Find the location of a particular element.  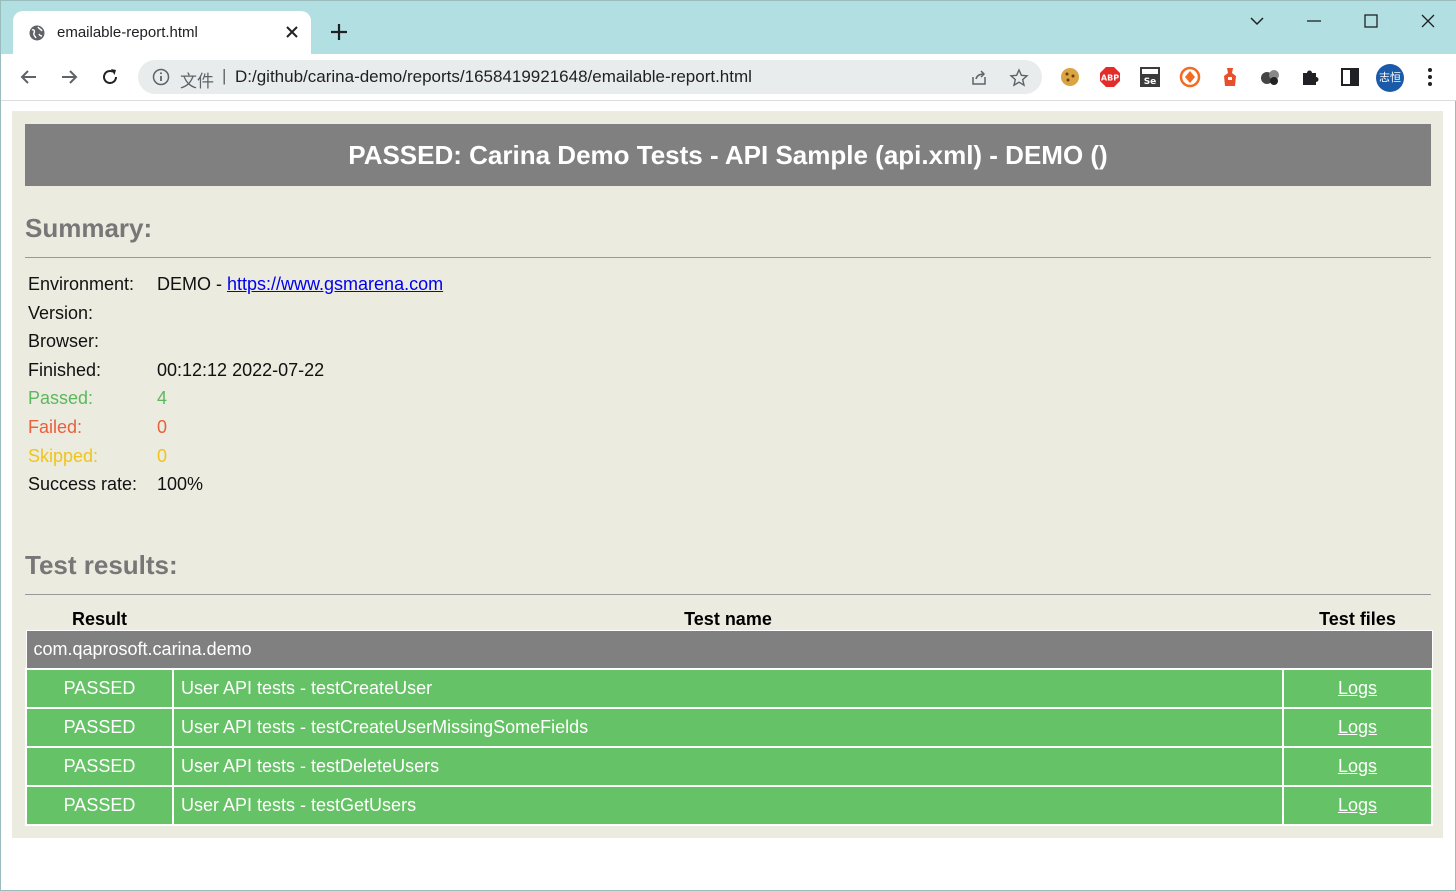

tab-search-chevron-icon is located at coordinates (1257, 21).